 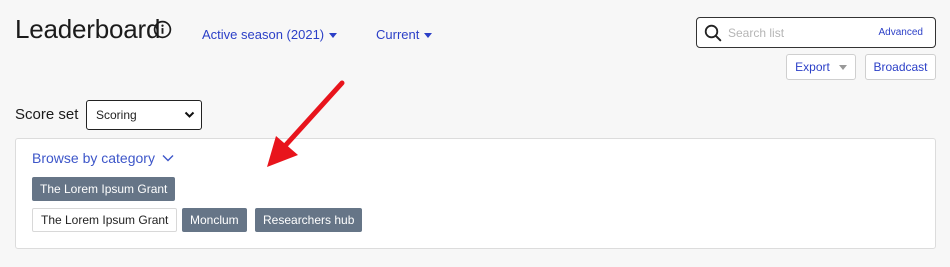 I want to click on page-title: Leaderboard, so click(x=88, y=29).